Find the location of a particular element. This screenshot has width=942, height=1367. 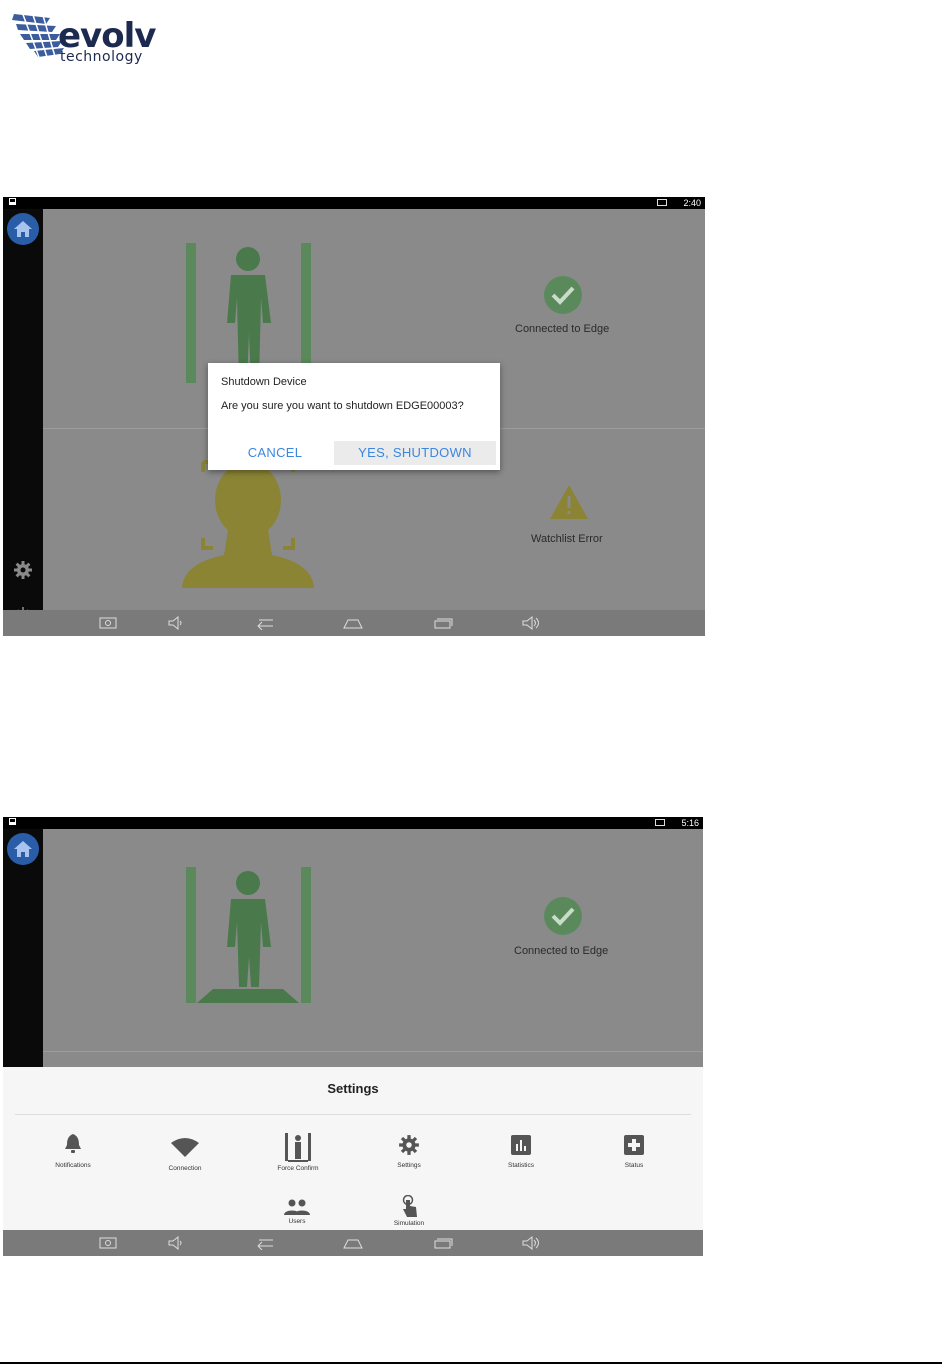

users-icon is located at coordinates (297, 1207).